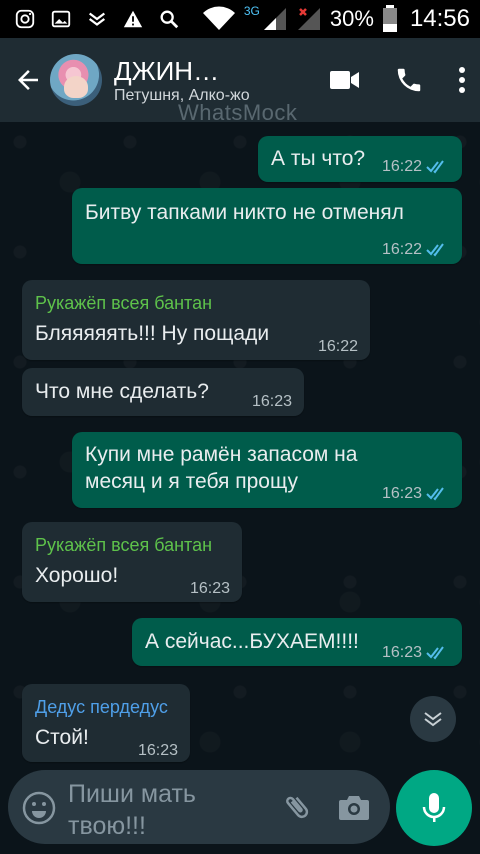 This screenshot has width=480, height=854. What do you see at coordinates (25, 19) in the screenshot?
I see `instagram-icon` at bounding box center [25, 19].